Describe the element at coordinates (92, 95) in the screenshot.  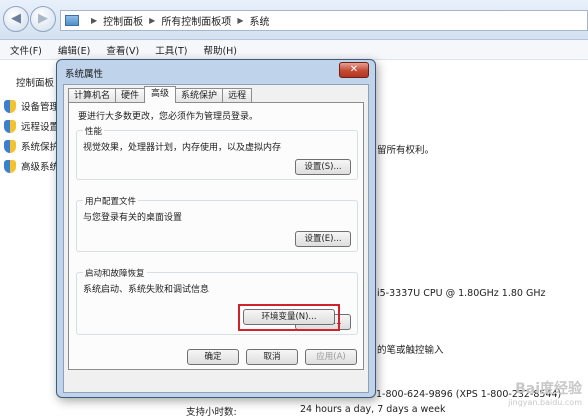
I see `tab-computer-name: 计算机名` at that location.